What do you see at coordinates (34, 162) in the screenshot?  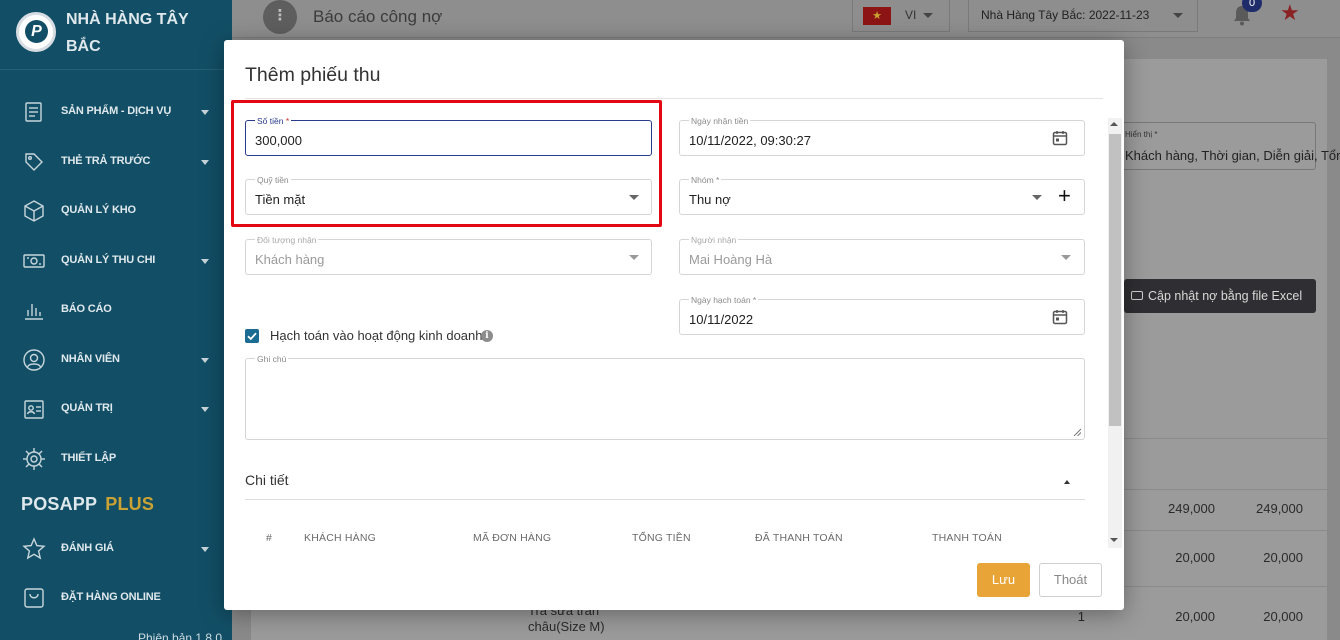 I see `prepaid-card-icon` at bounding box center [34, 162].